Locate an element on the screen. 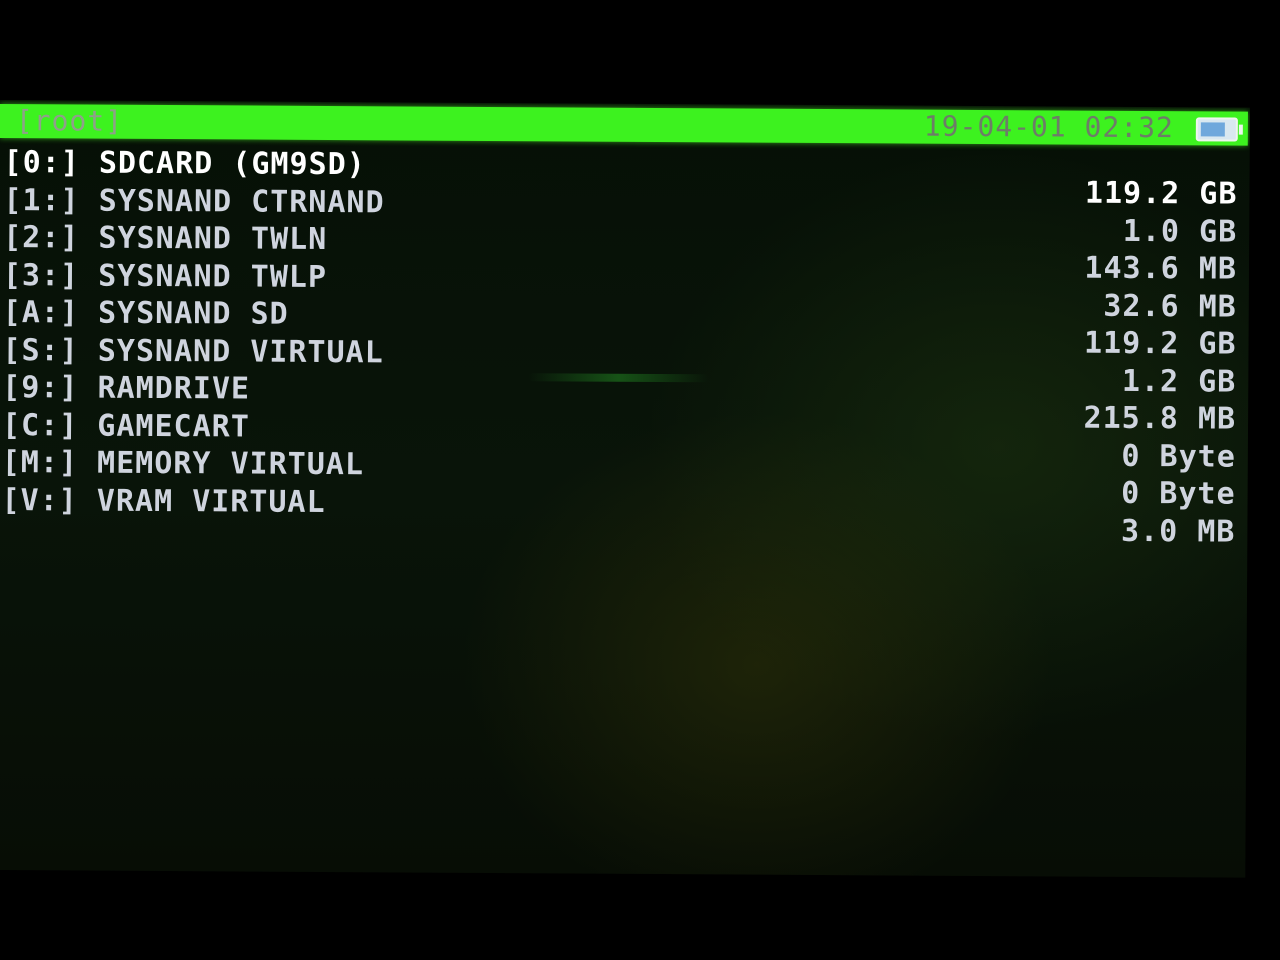 This screenshot has width=1280, height=960. drive-size: 3.0 MB is located at coordinates (1178, 531).